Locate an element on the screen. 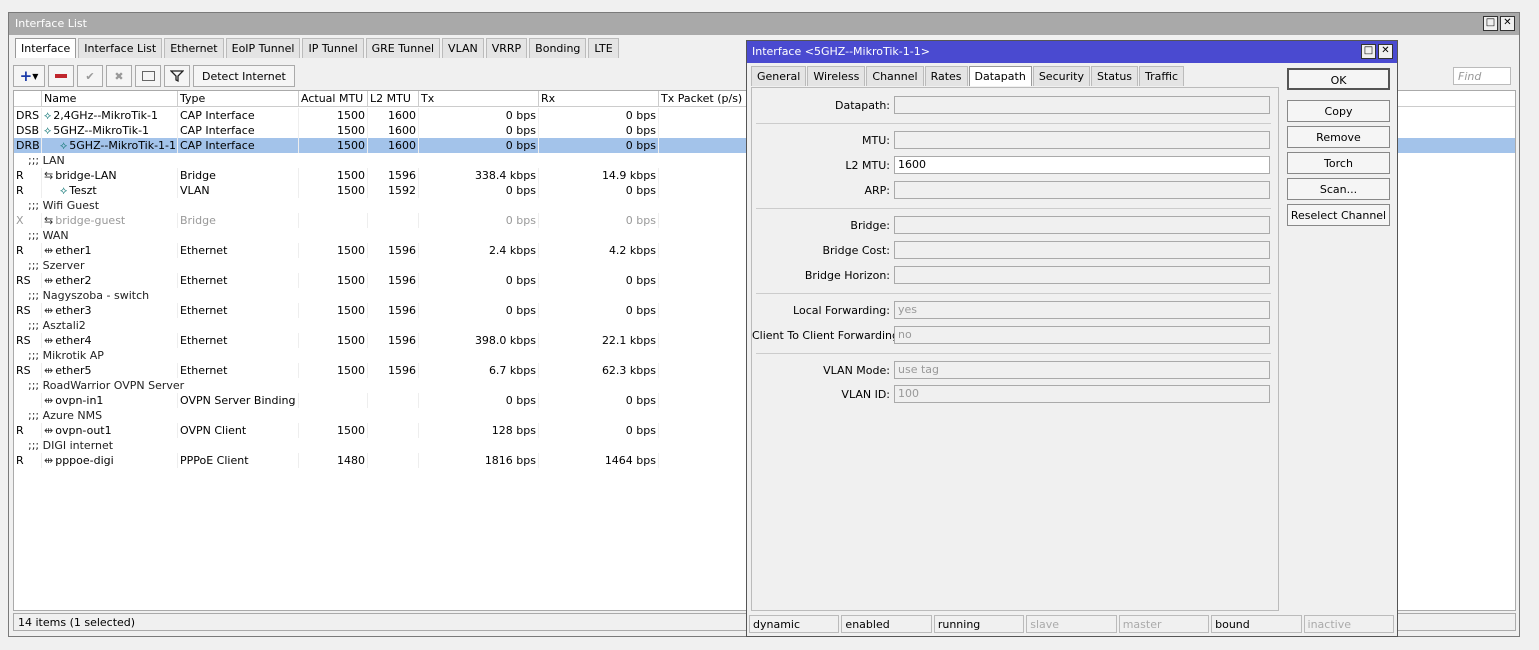 The width and height of the screenshot is (1539, 650). chevron-down-icon: ▼ is located at coordinates (35, 76).